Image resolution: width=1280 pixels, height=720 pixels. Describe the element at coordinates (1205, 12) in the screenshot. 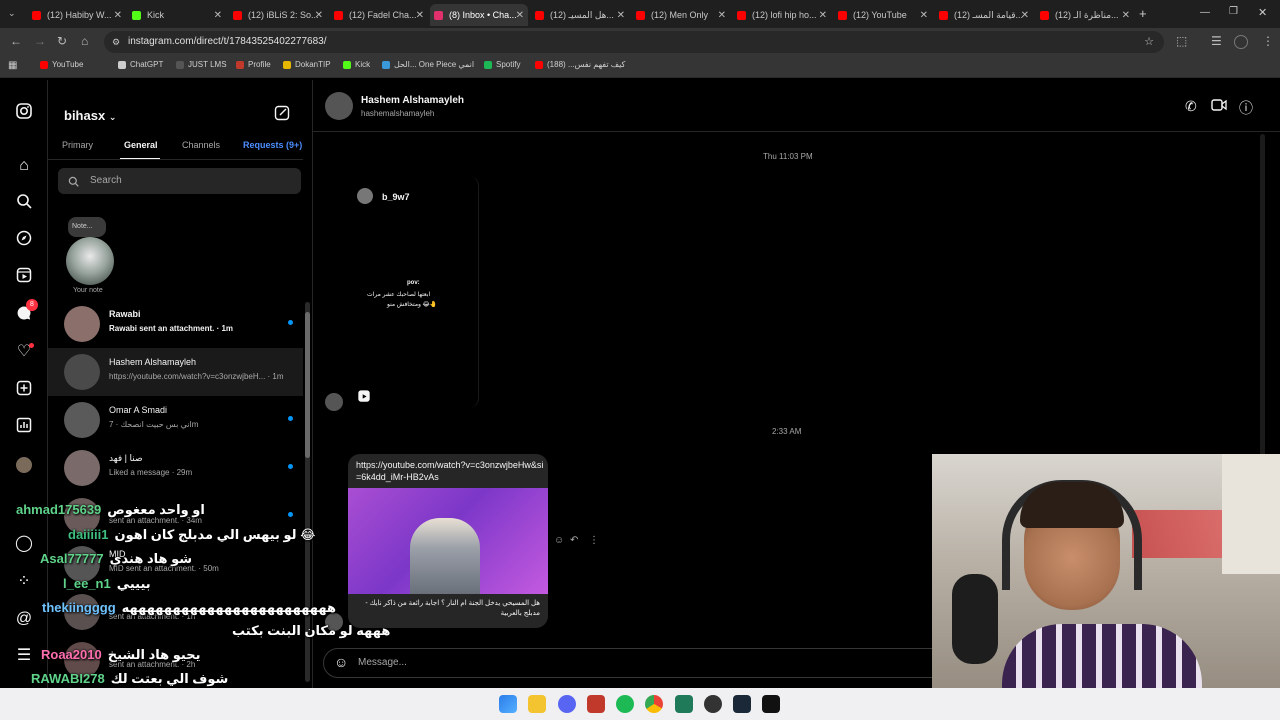

I see `minimize-button: —` at that location.